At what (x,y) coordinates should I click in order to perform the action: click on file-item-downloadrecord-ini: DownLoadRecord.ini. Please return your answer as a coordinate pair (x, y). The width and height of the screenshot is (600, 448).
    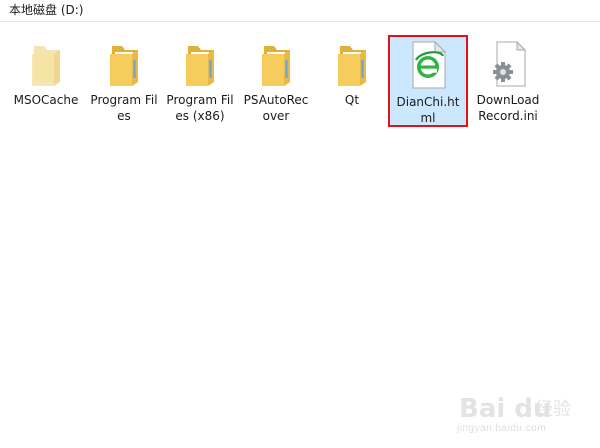
    Looking at the image, I should click on (508, 82).